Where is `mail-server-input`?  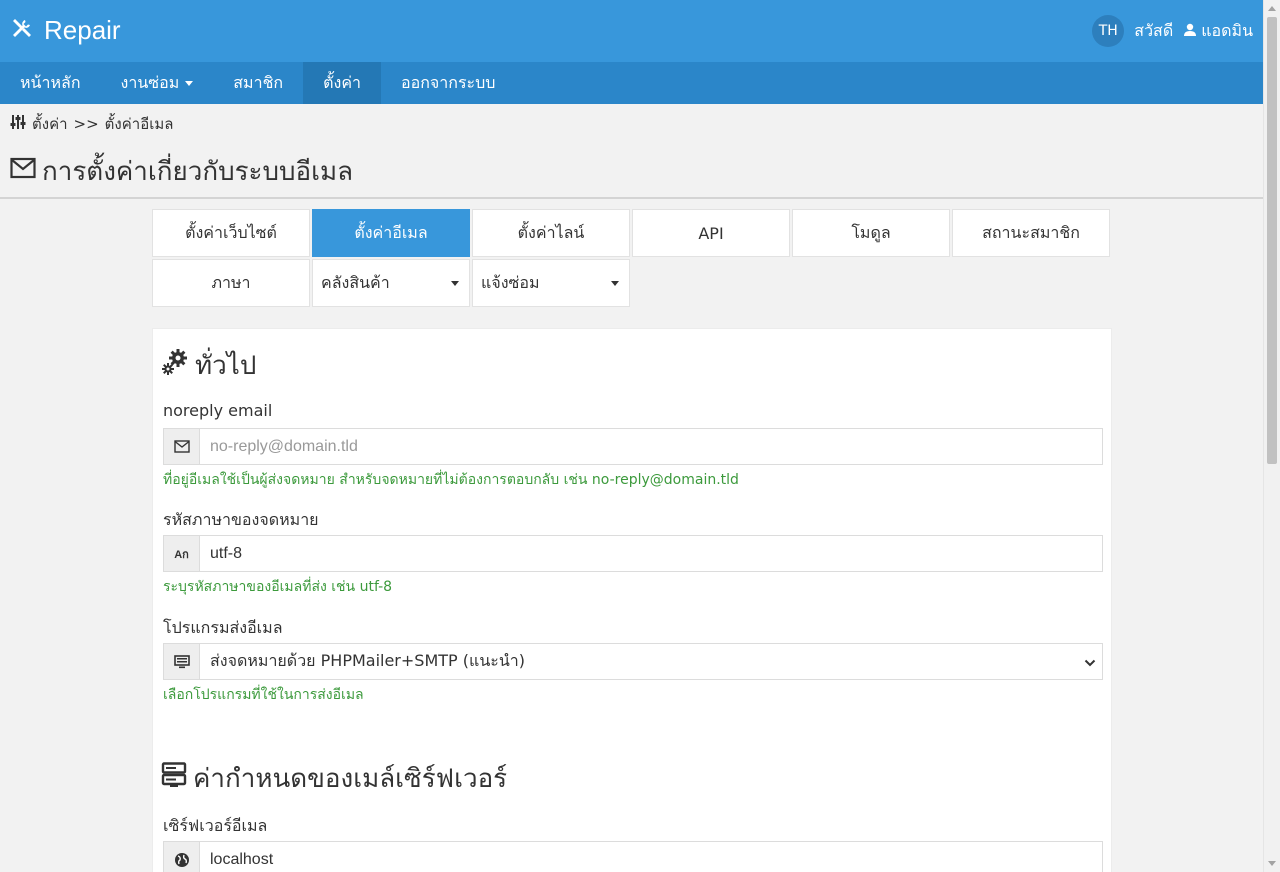 mail-server-input is located at coordinates (651, 857).